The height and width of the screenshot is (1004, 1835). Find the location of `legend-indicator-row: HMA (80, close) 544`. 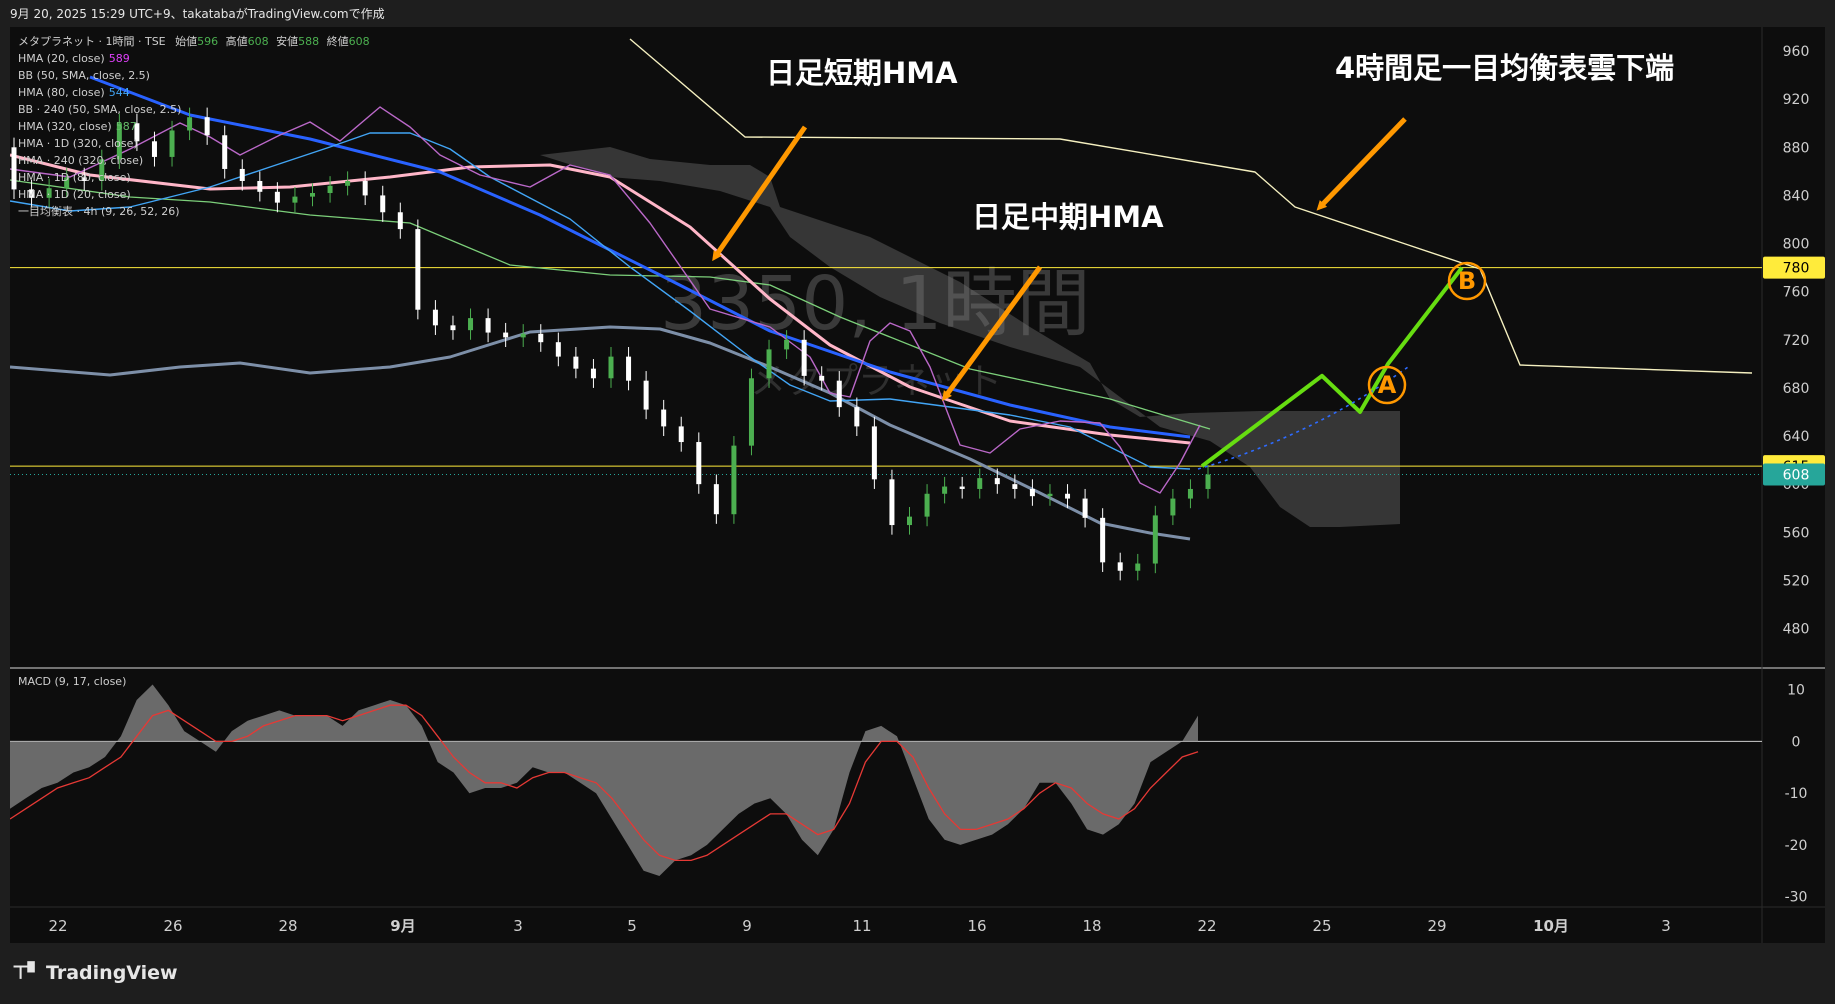

legend-indicator-row: HMA (80, close) 544 is located at coordinates (194, 92).